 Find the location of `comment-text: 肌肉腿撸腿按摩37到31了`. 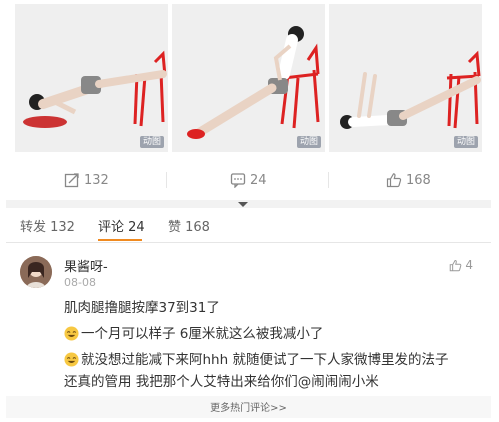

comment-text: 肌肉腿撸腿按摩37到31了 is located at coordinates (142, 308).